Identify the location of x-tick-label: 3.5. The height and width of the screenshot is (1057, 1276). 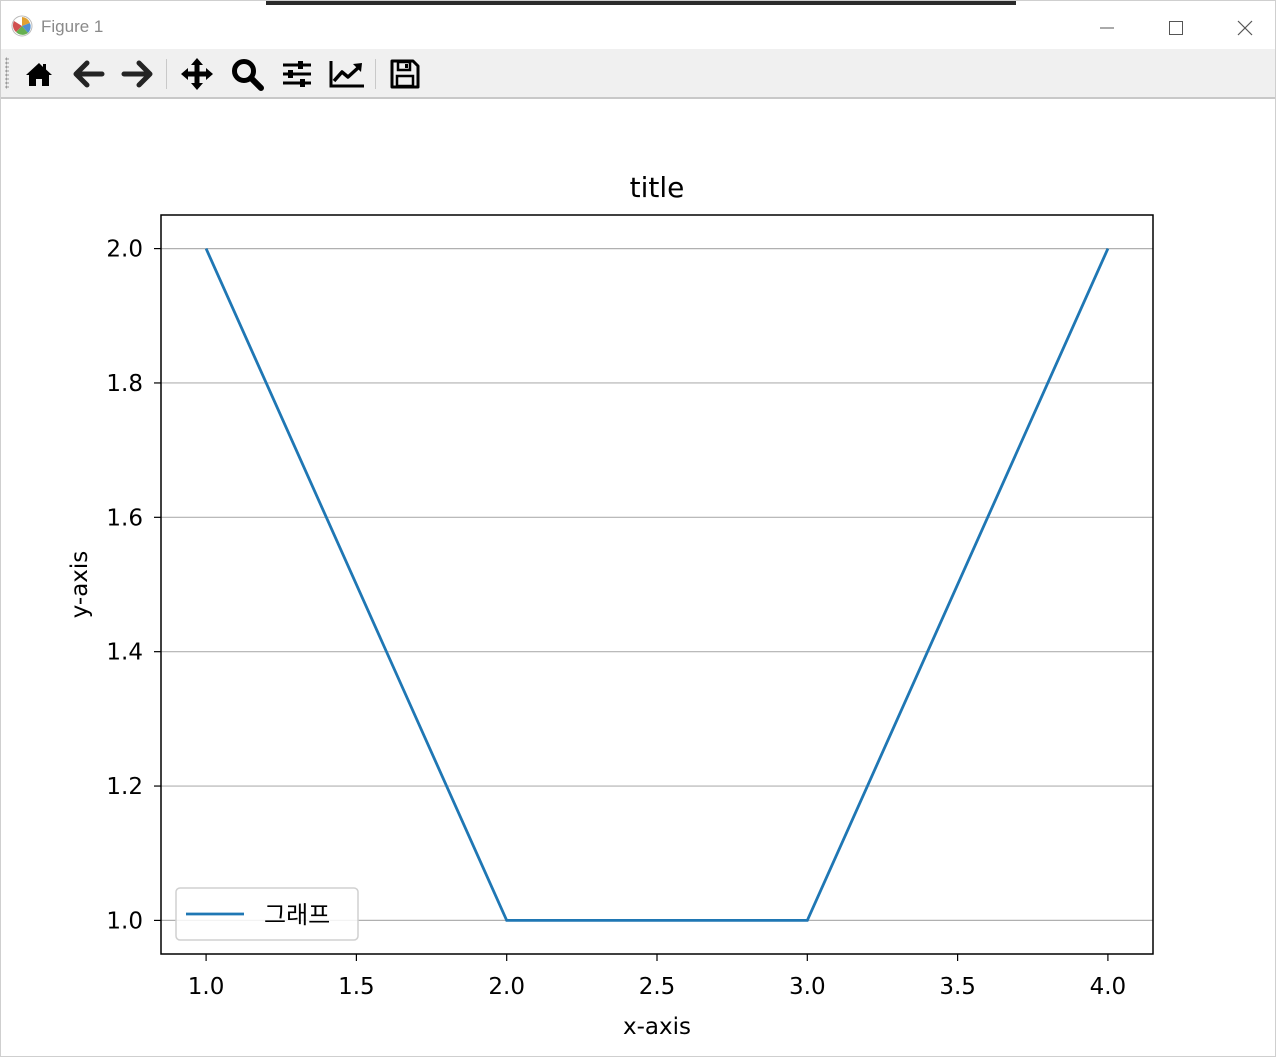
(957, 987).